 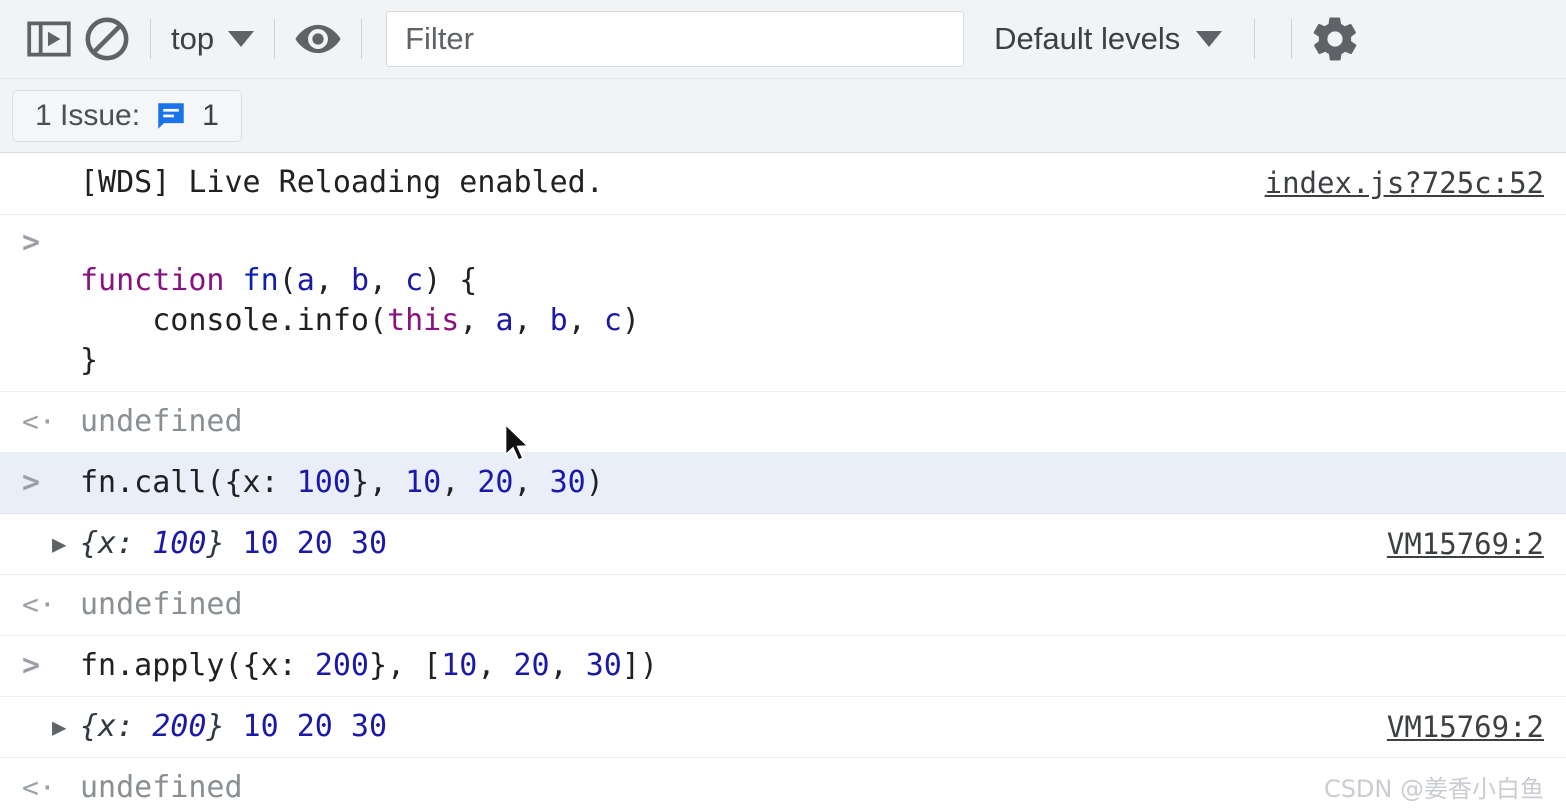 I want to click on token-object-value: 100, so click(x=179, y=543).